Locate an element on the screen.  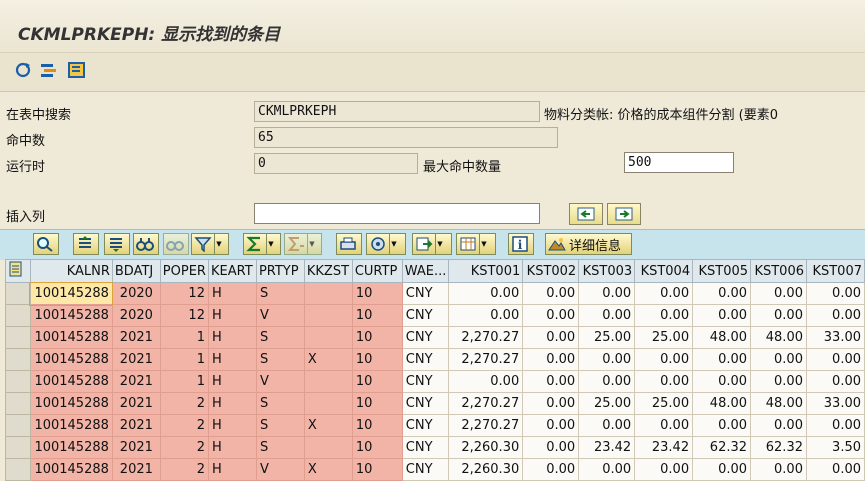
view-button: ▼ is located at coordinates (386, 244).